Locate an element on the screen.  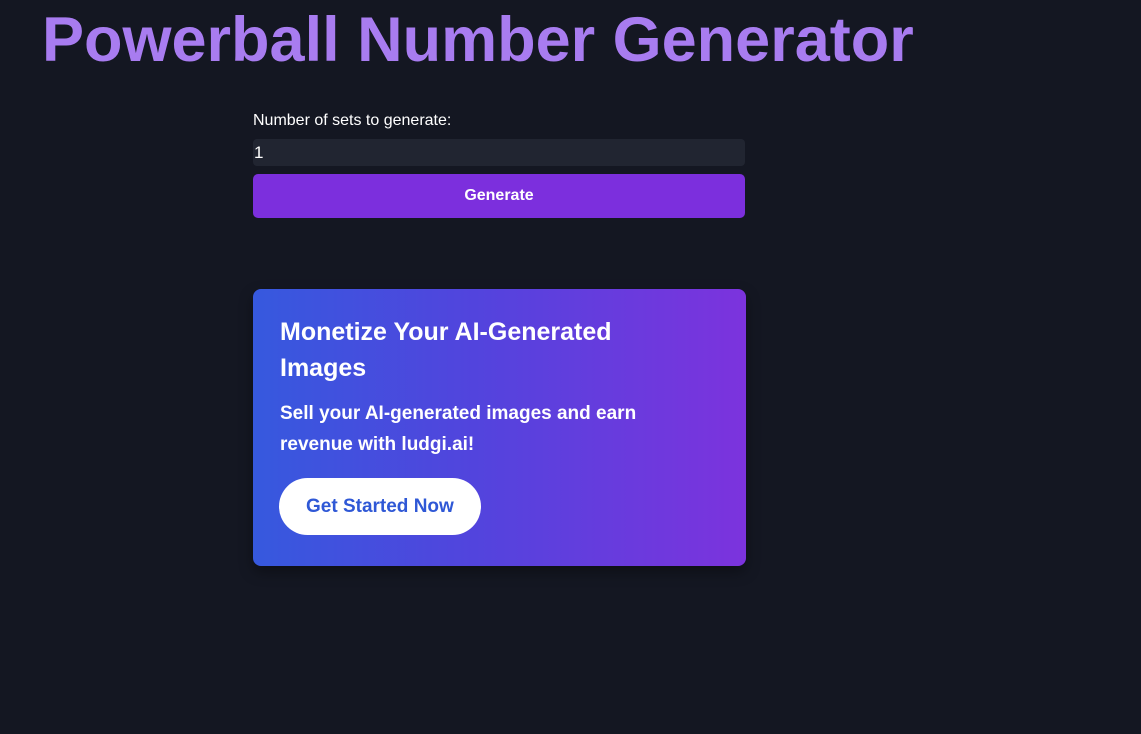
sets-label: Number of sets to generate: is located at coordinates (352, 120).